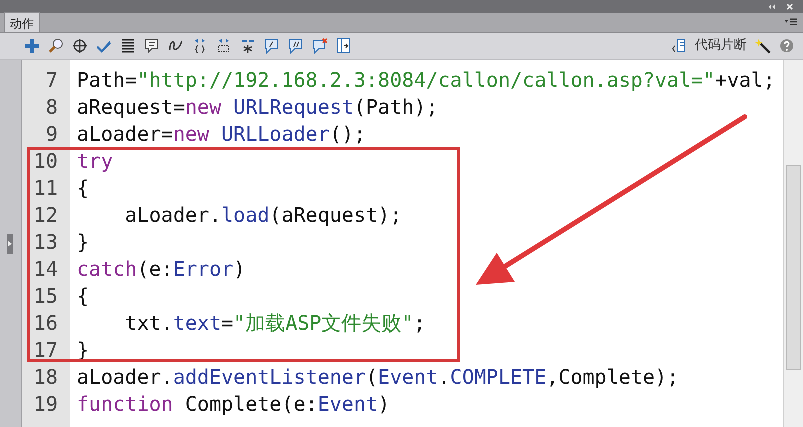 The width and height of the screenshot is (803, 427). Describe the element at coordinates (45, 404) in the screenshot. I see `line-number: 19` at that location.